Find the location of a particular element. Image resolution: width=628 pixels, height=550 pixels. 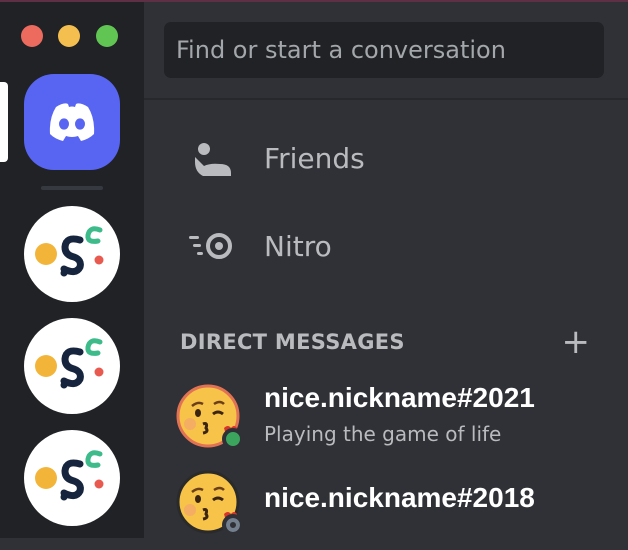

minimize-window-button is located at coordinates (69, 36).